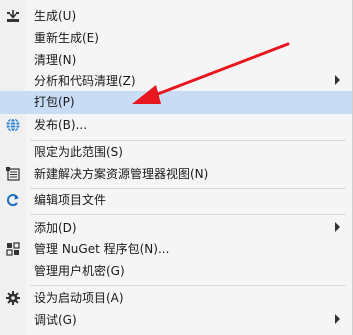 This screenshot has width=353, height=335. I want to click on menu-item-new-view: 新建解决方案资源管理器视图(N), so click(176, 174).